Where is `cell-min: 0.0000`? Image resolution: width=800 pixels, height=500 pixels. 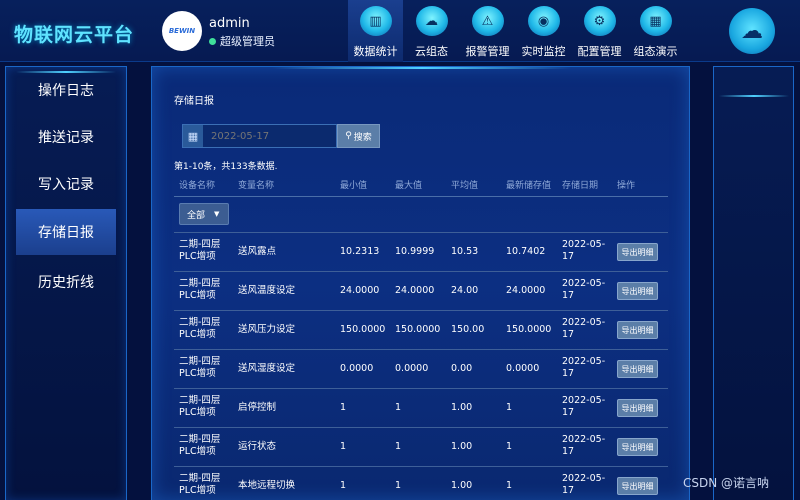
cell-min: 0.0000 is located at coordinates (357, 368).